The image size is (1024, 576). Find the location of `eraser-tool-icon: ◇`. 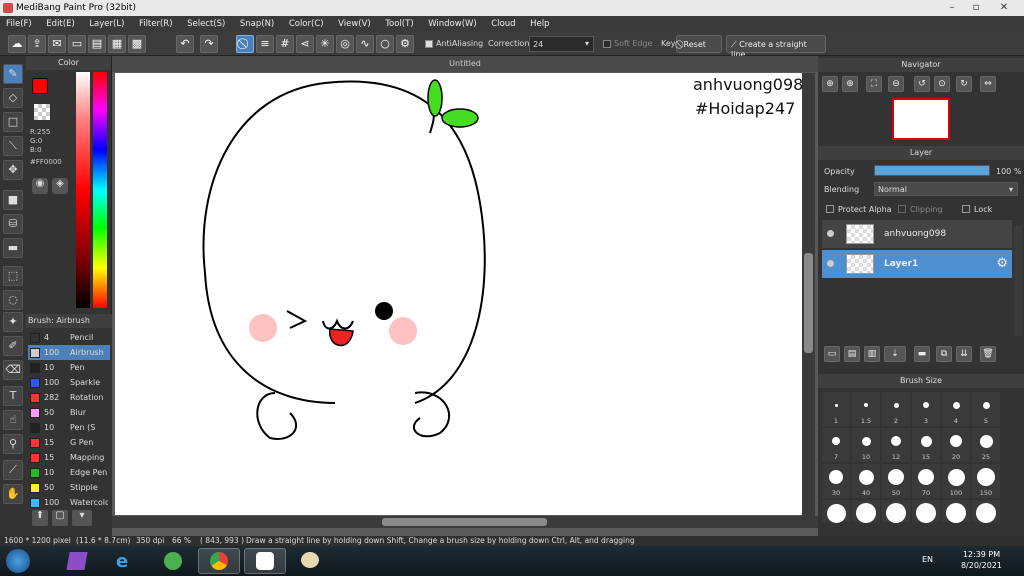

eraser-tool-icon: ◇ is located at coordinates (13, 98).